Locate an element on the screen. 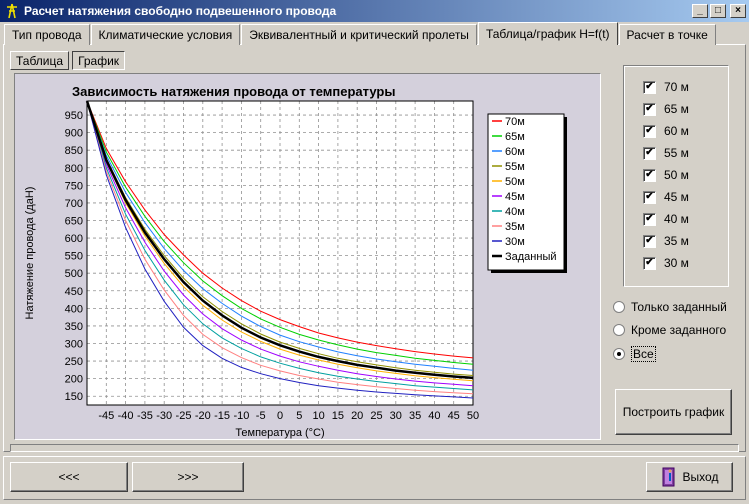 This screenshot has width=749, height=504. subtab-chart: График is located at coordinates (99, 60).